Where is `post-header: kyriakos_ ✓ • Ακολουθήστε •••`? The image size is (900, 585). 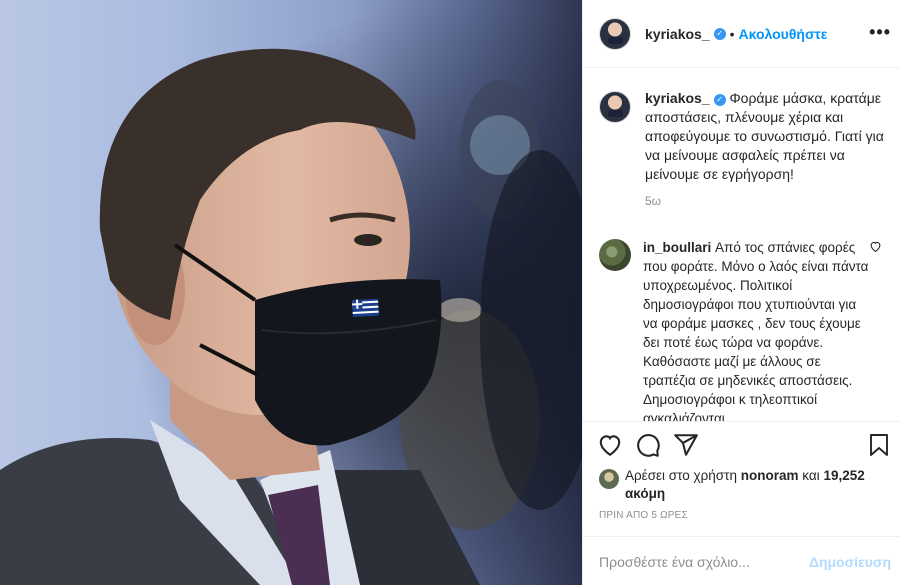 post-header: kyriakos_ ✓ • Ακολουθήστε ••• is located at coordinates (741, 34).